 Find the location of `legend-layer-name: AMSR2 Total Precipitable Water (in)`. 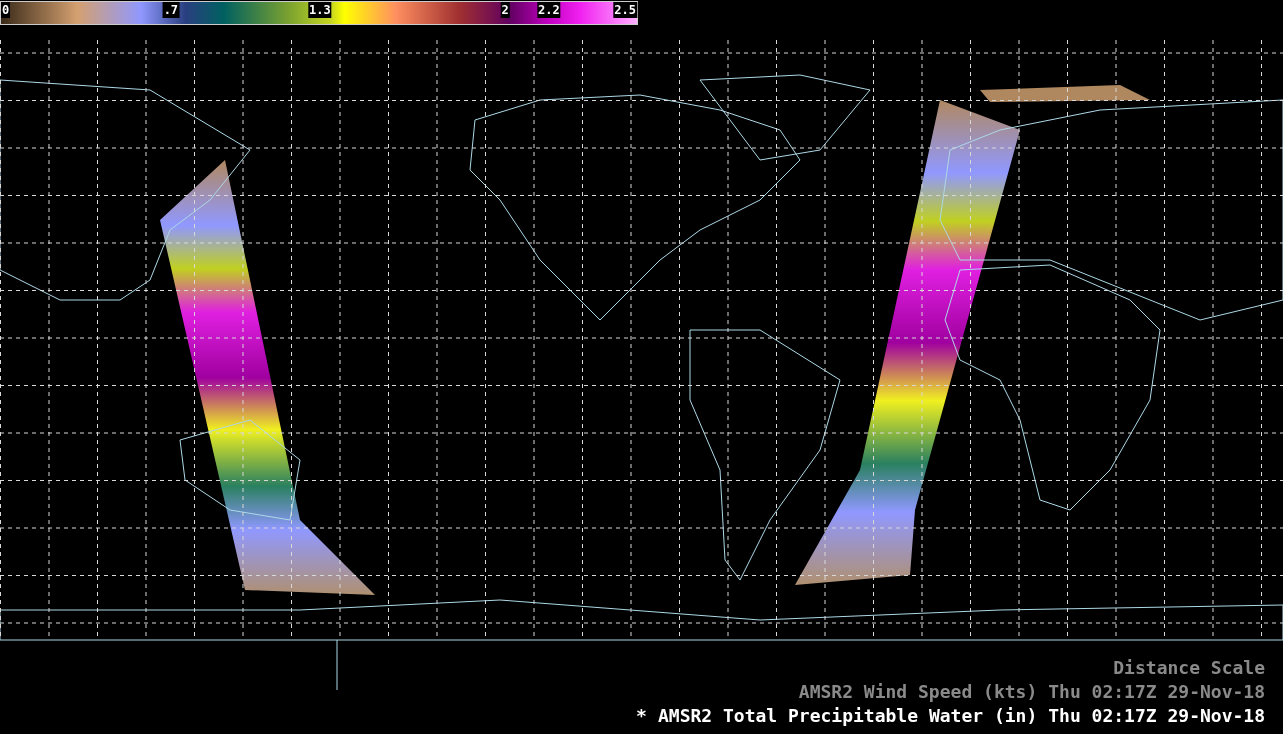

legend-layer-name: AMSR2 Total Precipitable Water (in) is located at coordinates (847, 716).